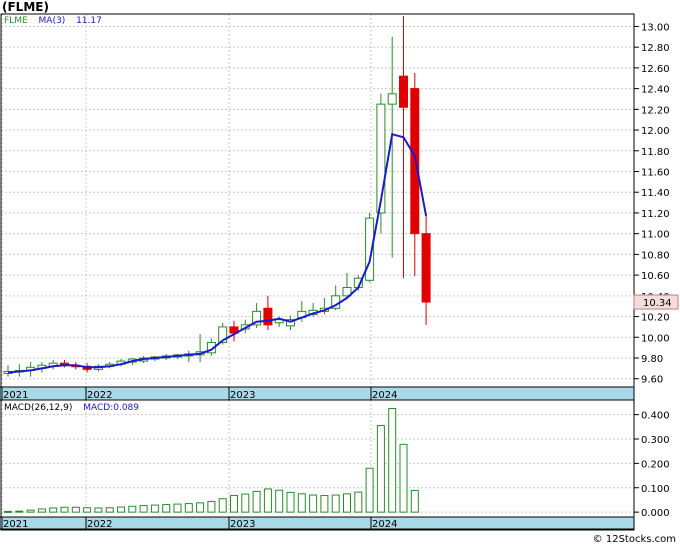 This screenshot has width=680, height=546. Describe the element at coordinates (655, 214) in the screenshot. I see `price-y-tick-label: 11.20` at that location.